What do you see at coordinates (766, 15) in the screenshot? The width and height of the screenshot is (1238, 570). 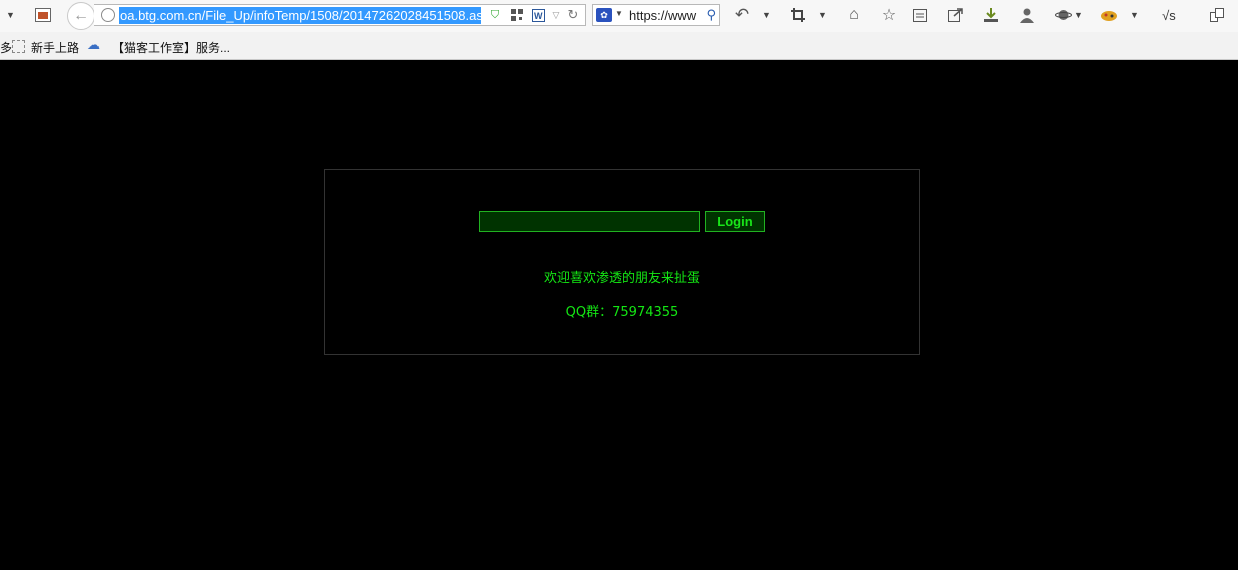 I see `undo-dropdown-icon: ▼` at bounding box center [766, 15].